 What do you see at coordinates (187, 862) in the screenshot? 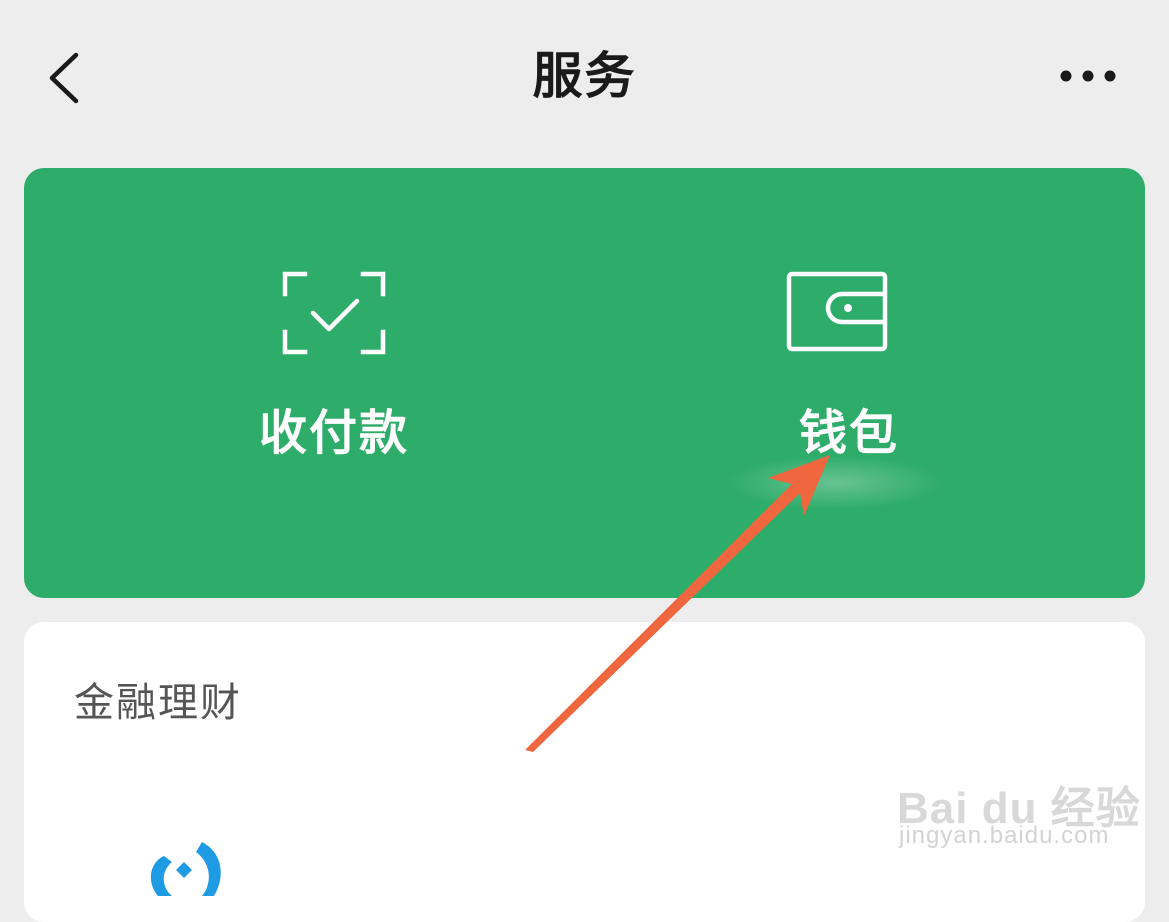
I see `finance-icon` at bounding box center [187, 862].